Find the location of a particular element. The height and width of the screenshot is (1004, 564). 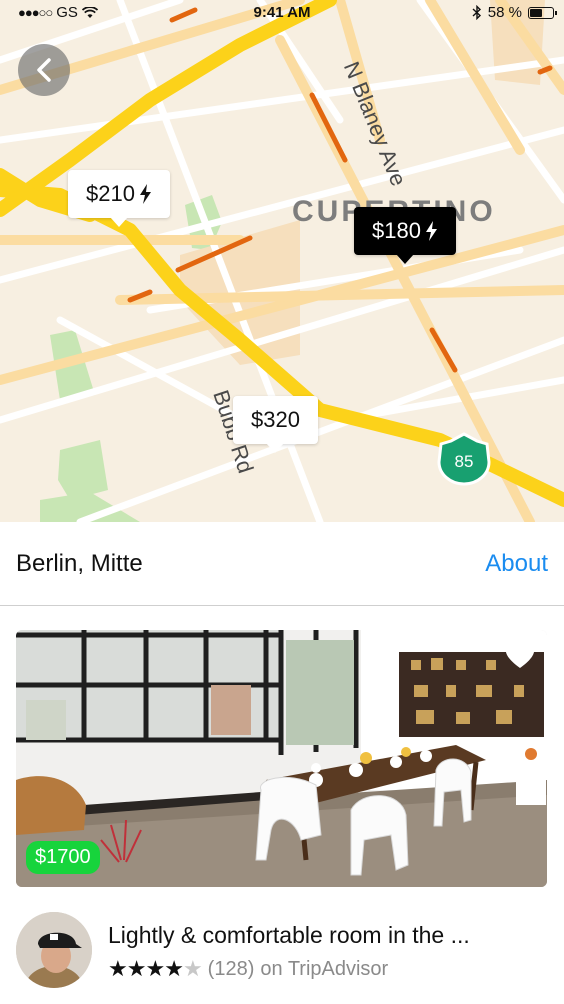

status-right: 58 % is located at coordinates (514, 12).